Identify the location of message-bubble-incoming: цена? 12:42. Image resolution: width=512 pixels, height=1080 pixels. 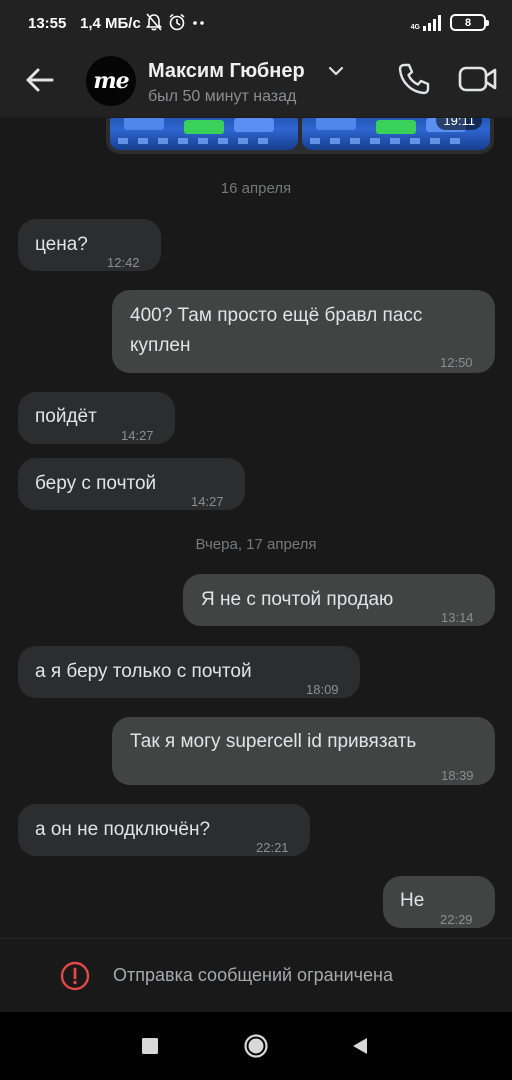
(89, 245).